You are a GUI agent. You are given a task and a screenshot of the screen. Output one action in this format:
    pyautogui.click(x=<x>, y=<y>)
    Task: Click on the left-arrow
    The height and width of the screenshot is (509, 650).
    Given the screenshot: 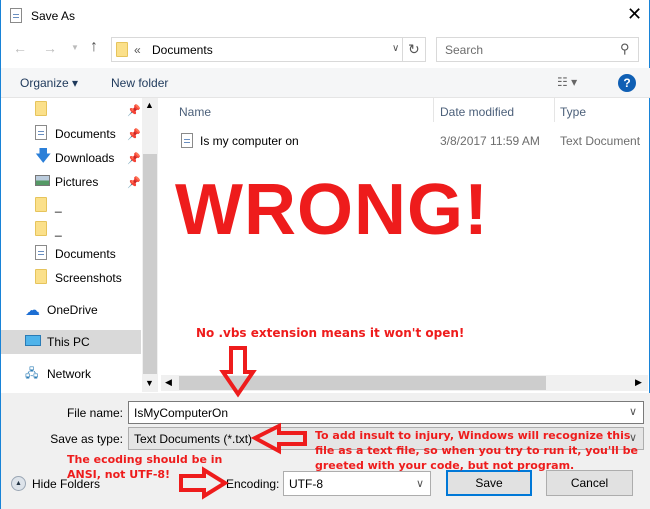 What is the action you would take?
    pyautogui.click(x=278, y=438)
    